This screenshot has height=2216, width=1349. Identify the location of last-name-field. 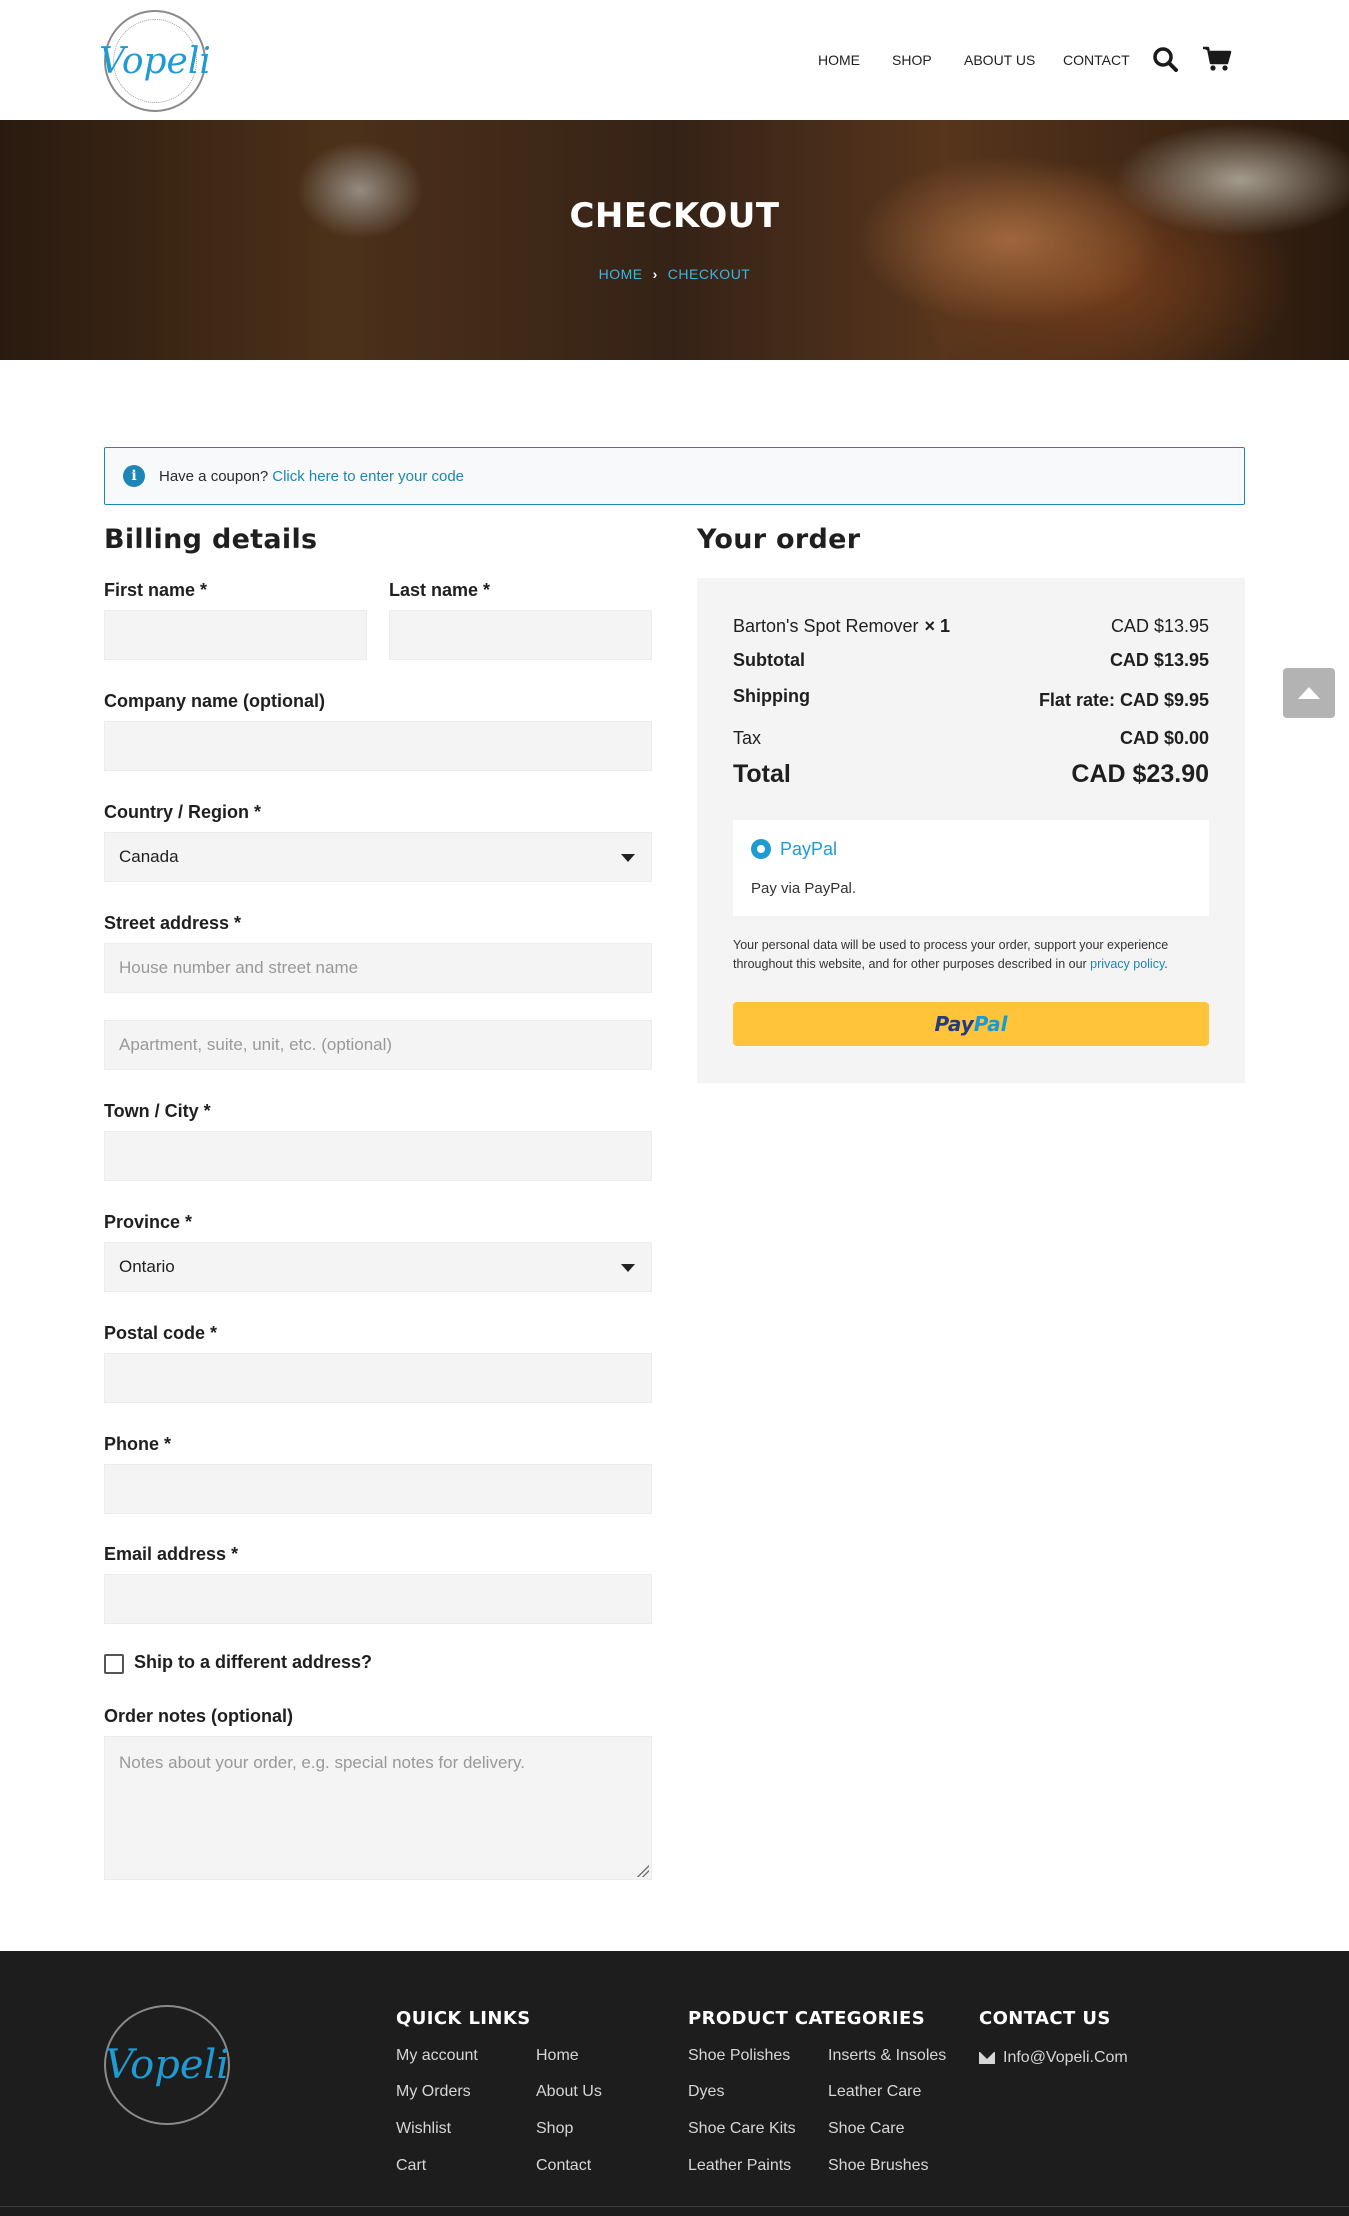
(520, 635).